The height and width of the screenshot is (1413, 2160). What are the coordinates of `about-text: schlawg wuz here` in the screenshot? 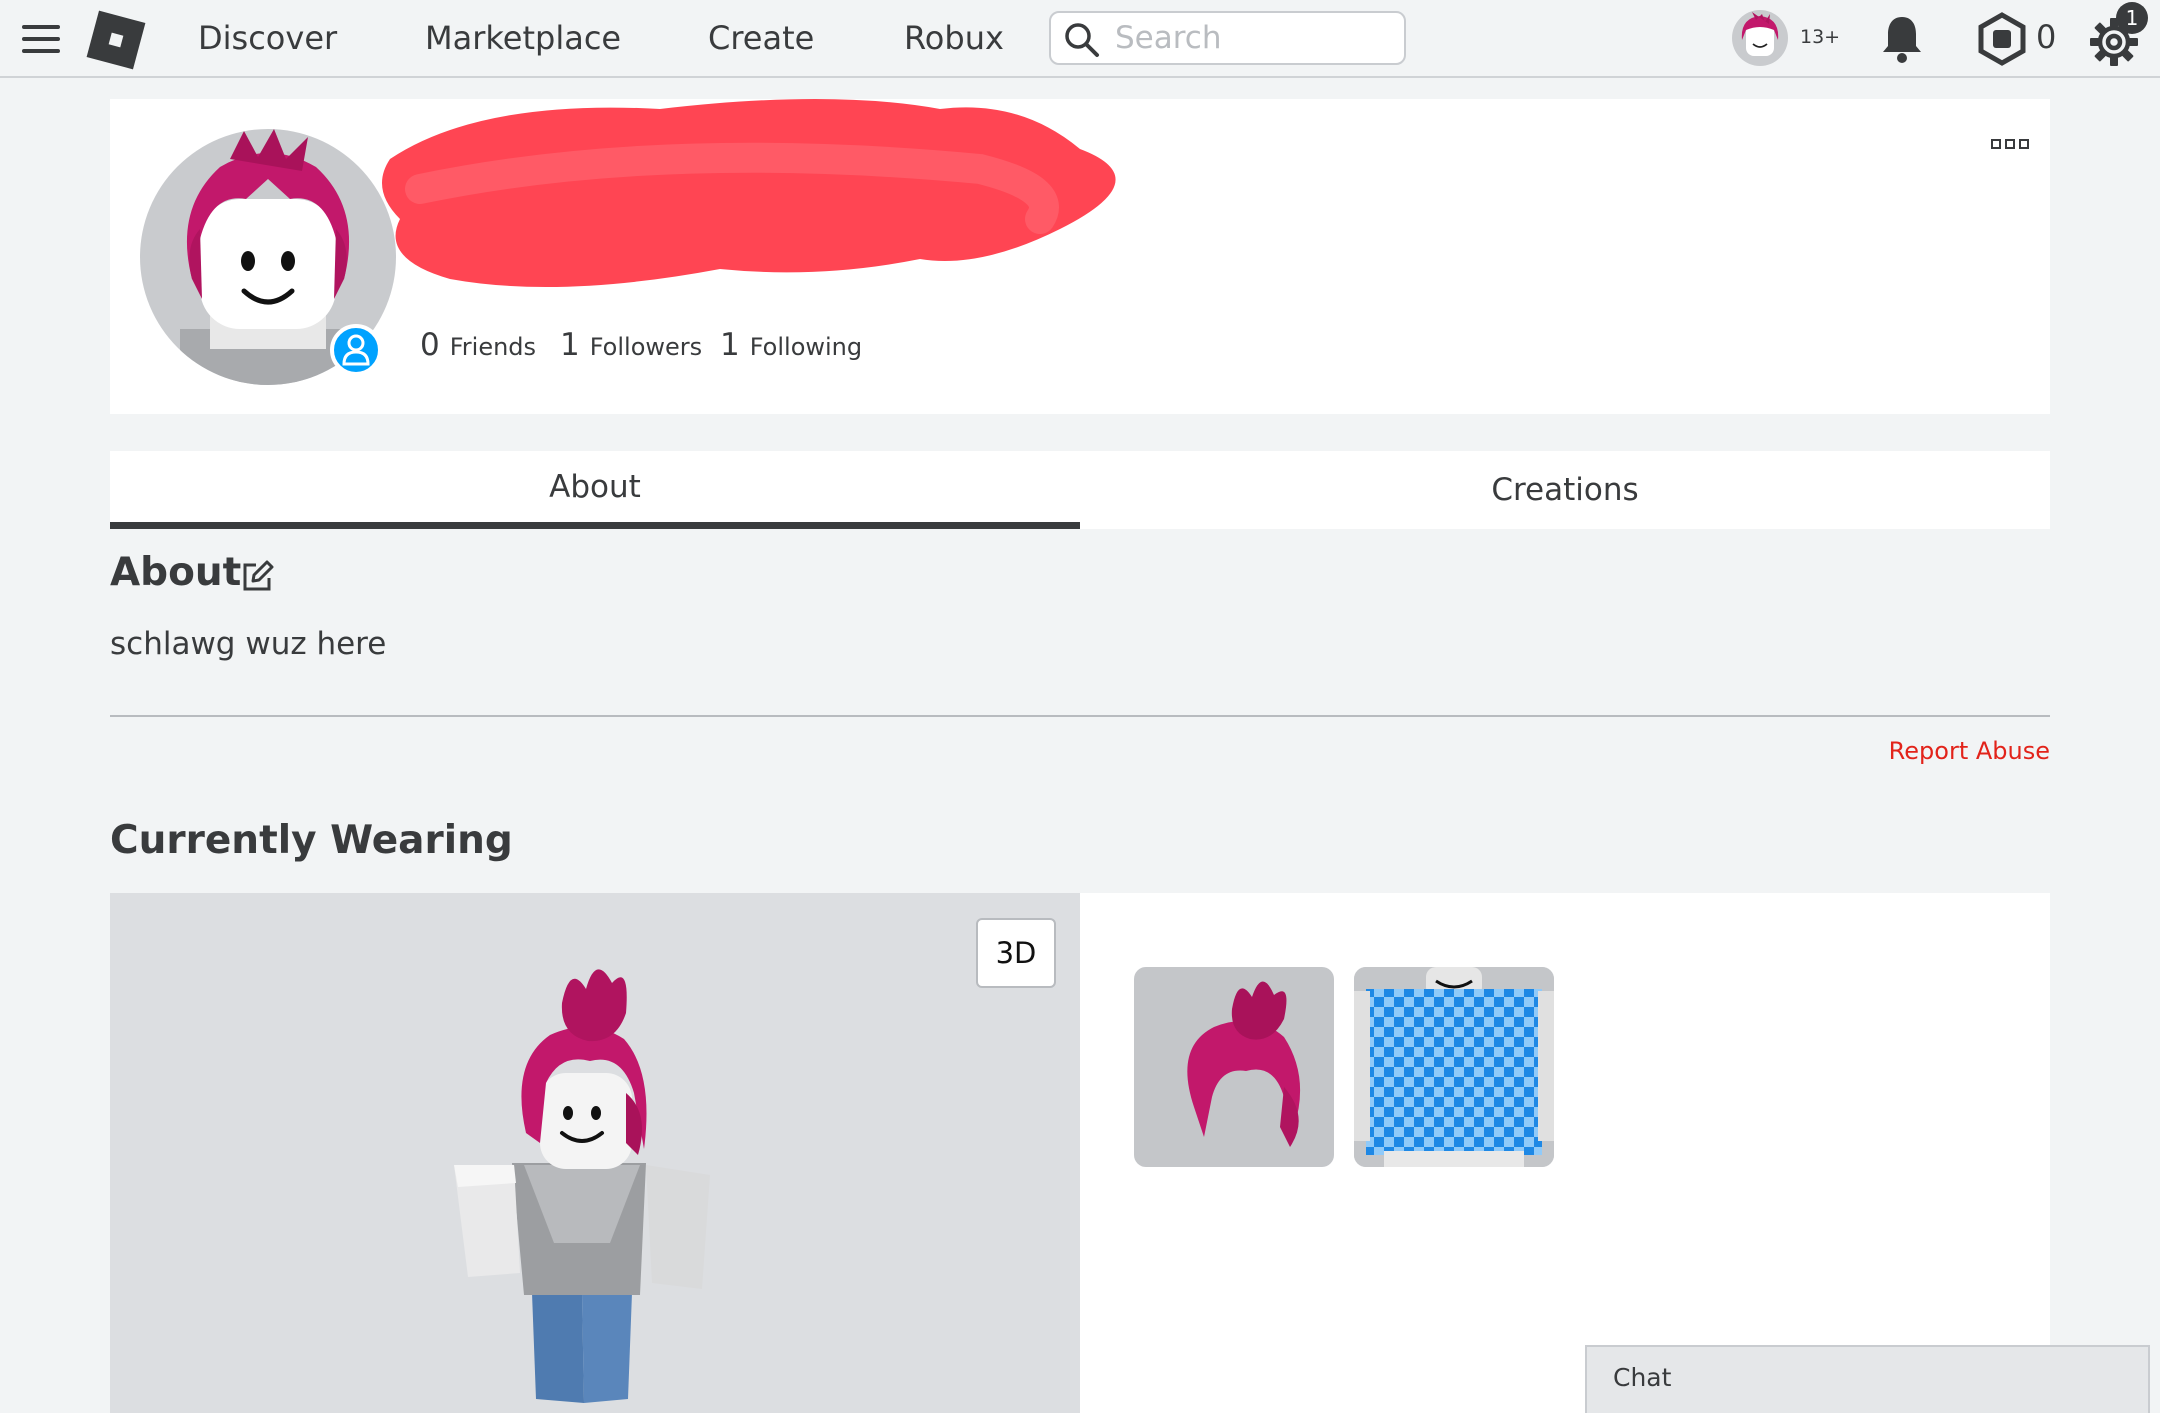 It's located at (248, 644).